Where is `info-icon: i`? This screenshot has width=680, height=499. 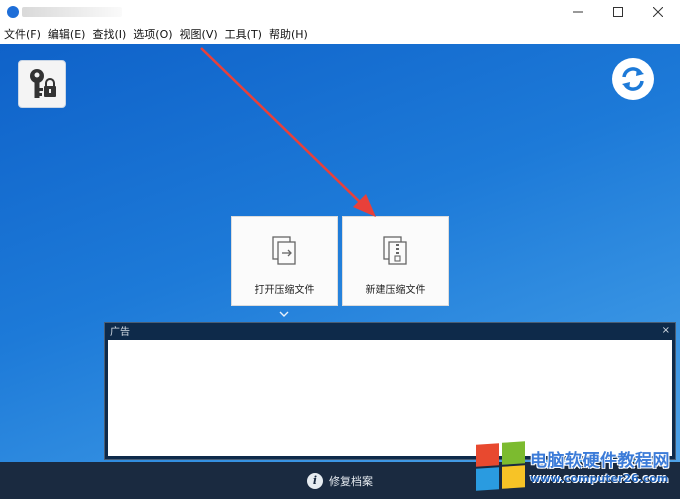
info-icon: i is located at coordinates (315, 480).